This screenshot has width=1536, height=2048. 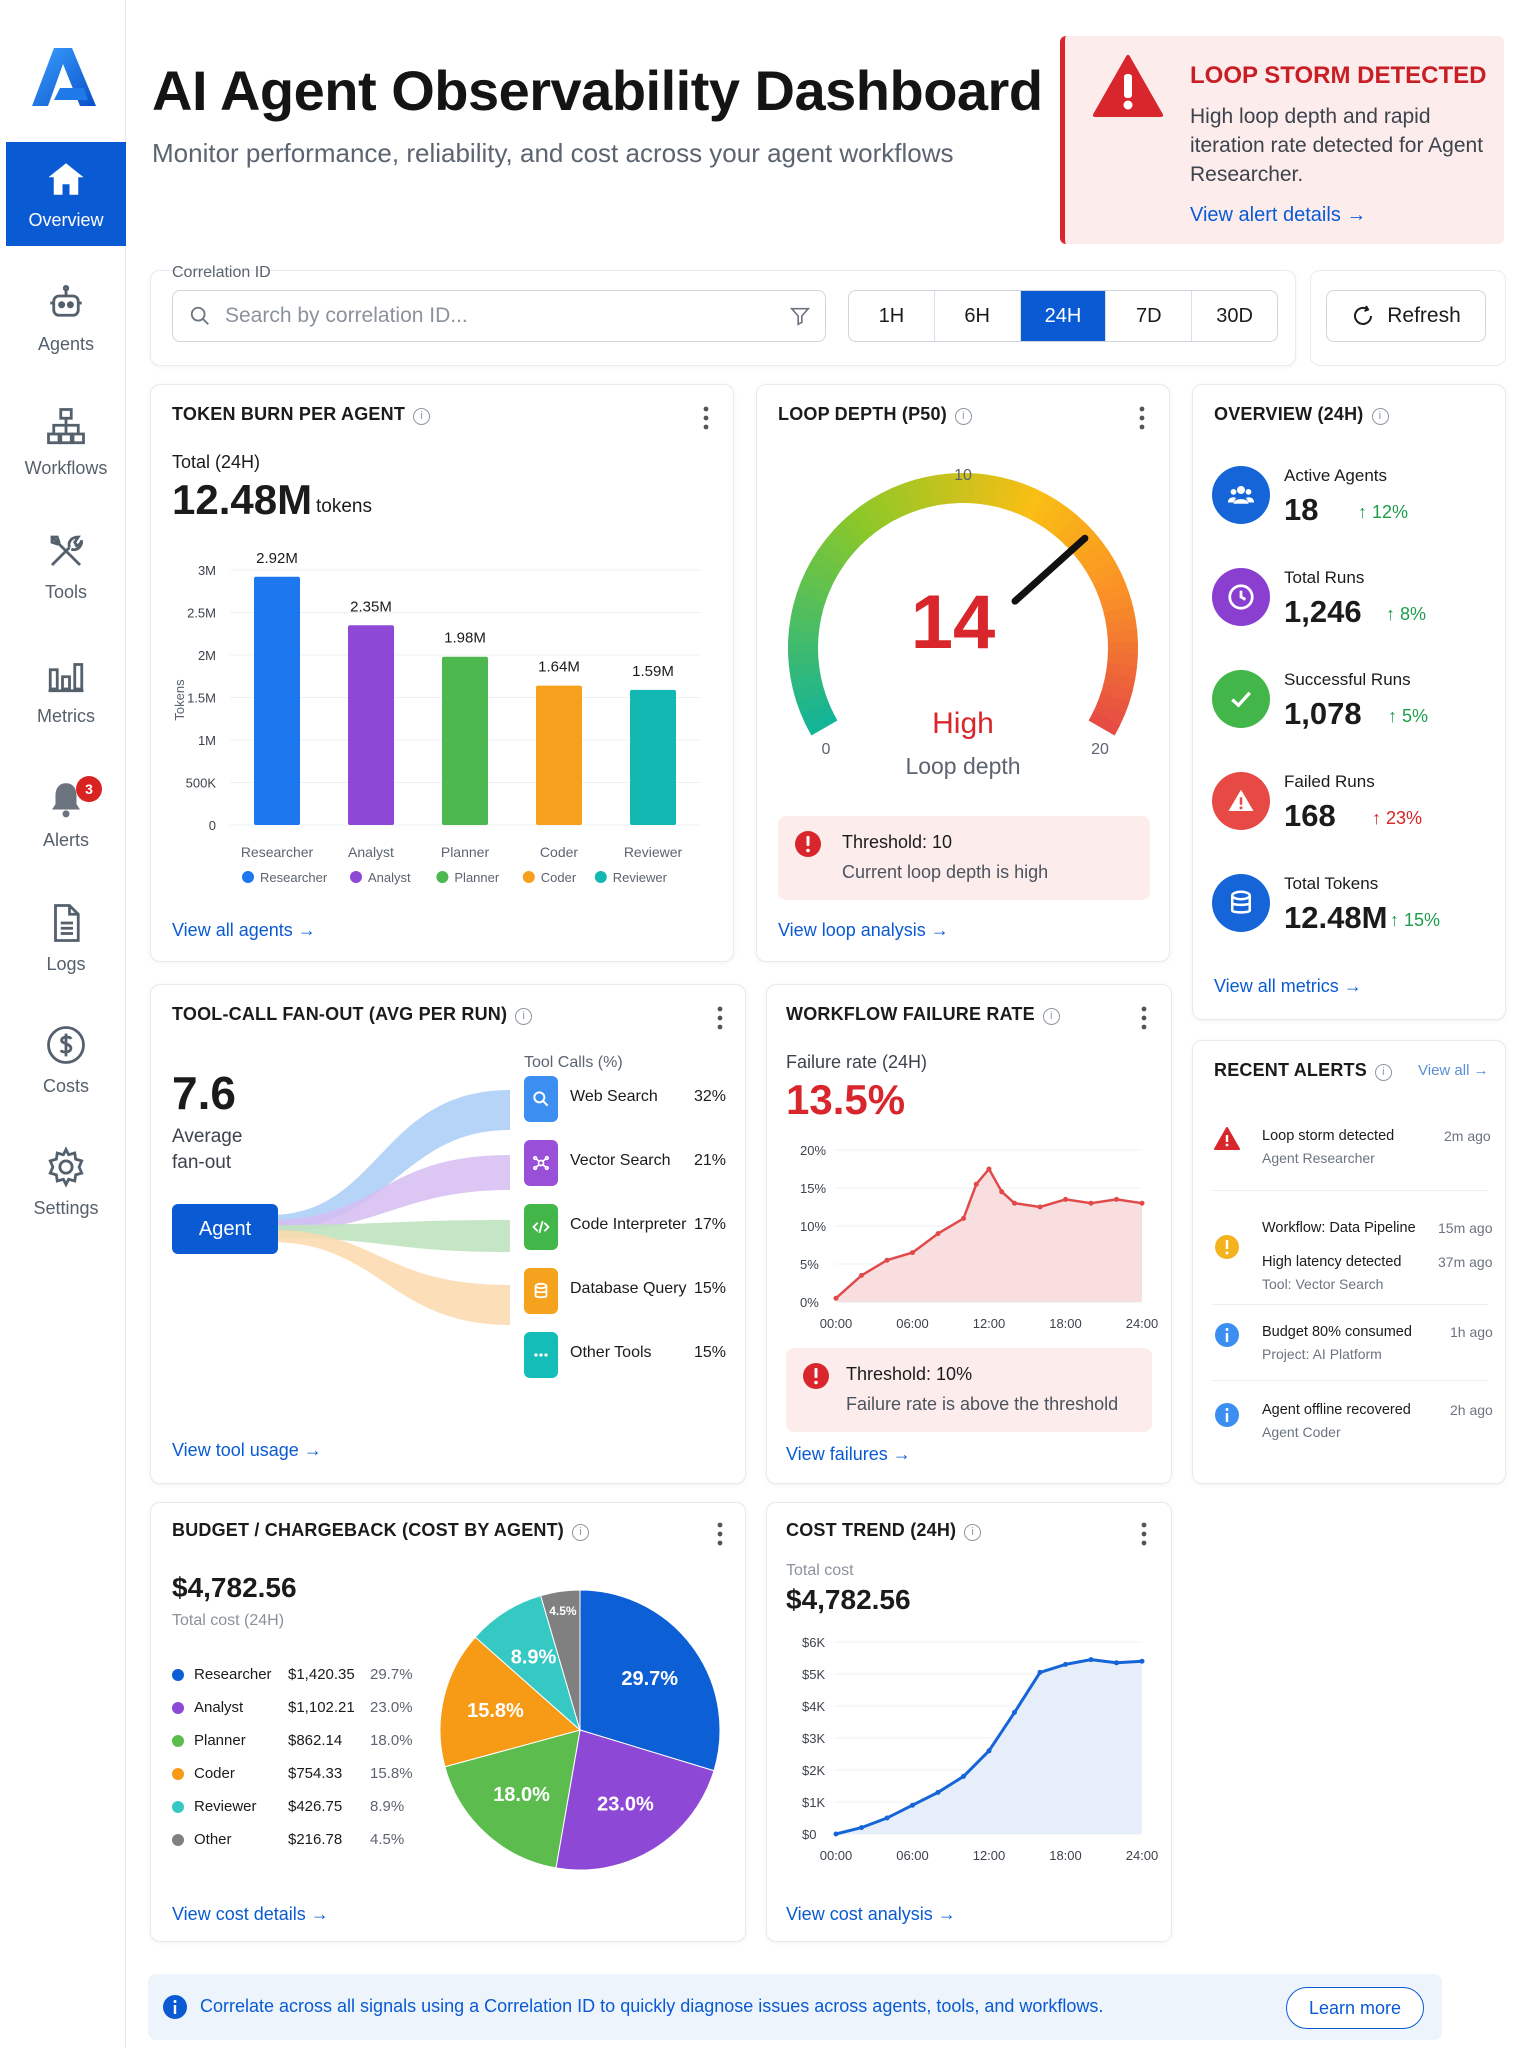 What do you see at coordinates (863, 930) in the screenshot?
I see `view-loop-analysis-link: View loop analysis →` at bounding box center [863, 930].